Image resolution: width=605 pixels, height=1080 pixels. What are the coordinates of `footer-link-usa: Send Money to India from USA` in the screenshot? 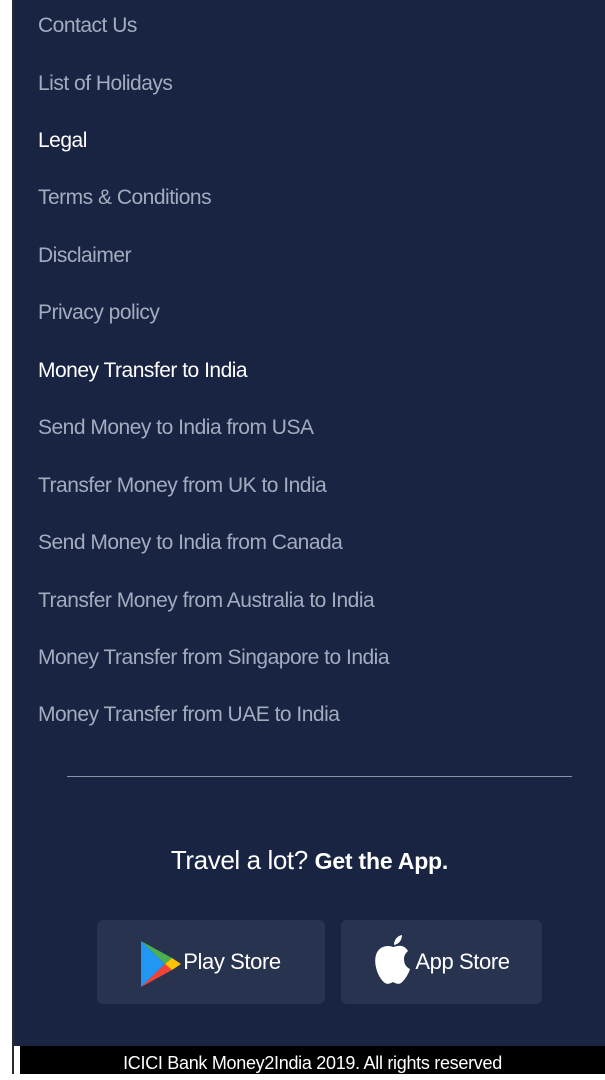 It's located at (176, 428).